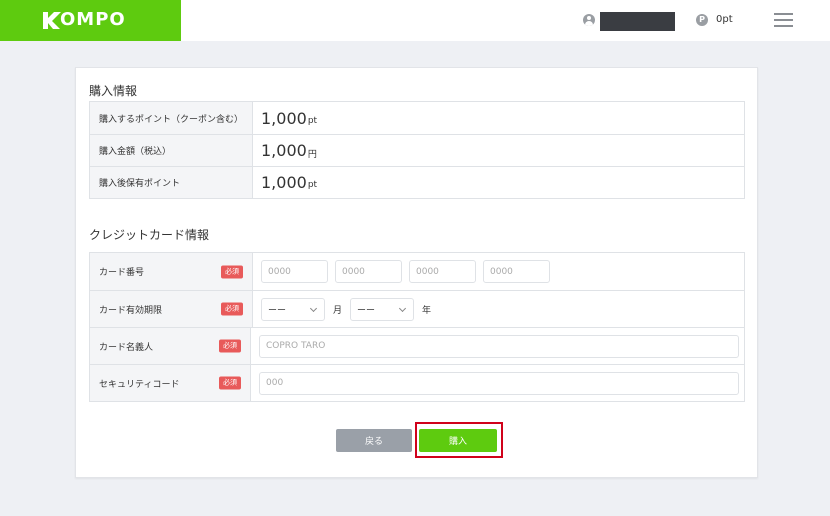  Describe the element at coordinates (783, 20) in the screenshot. I see `hamburger-menu-icon` at that location.